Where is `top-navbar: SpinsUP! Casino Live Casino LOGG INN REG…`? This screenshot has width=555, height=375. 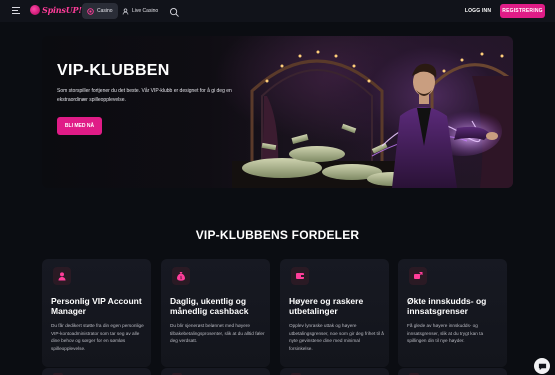 top-navbar: SpinsUP! Casino Live Casino LOGG INN REG… is located at coordinates (277, 11).